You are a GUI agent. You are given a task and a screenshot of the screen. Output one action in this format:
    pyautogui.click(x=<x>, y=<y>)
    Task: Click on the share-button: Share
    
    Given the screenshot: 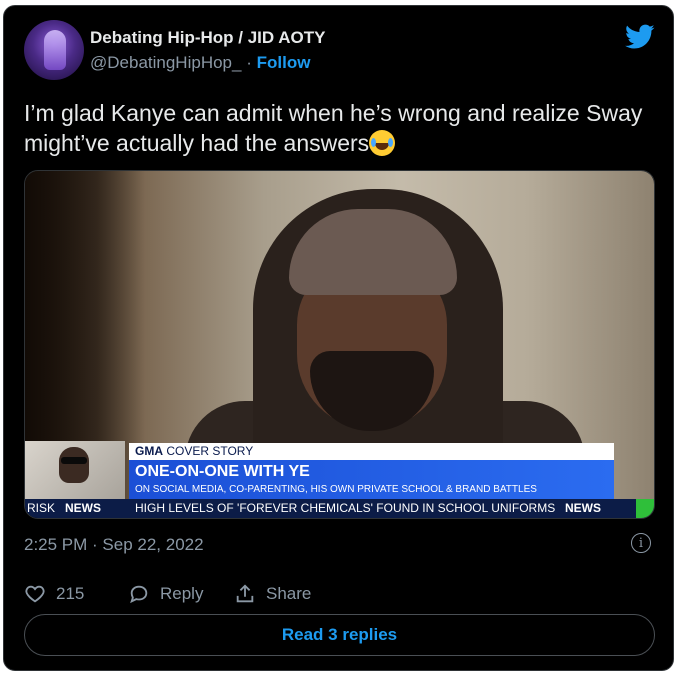 What is the action you would take?
    pyautogui.click(x=272, y=594)
    